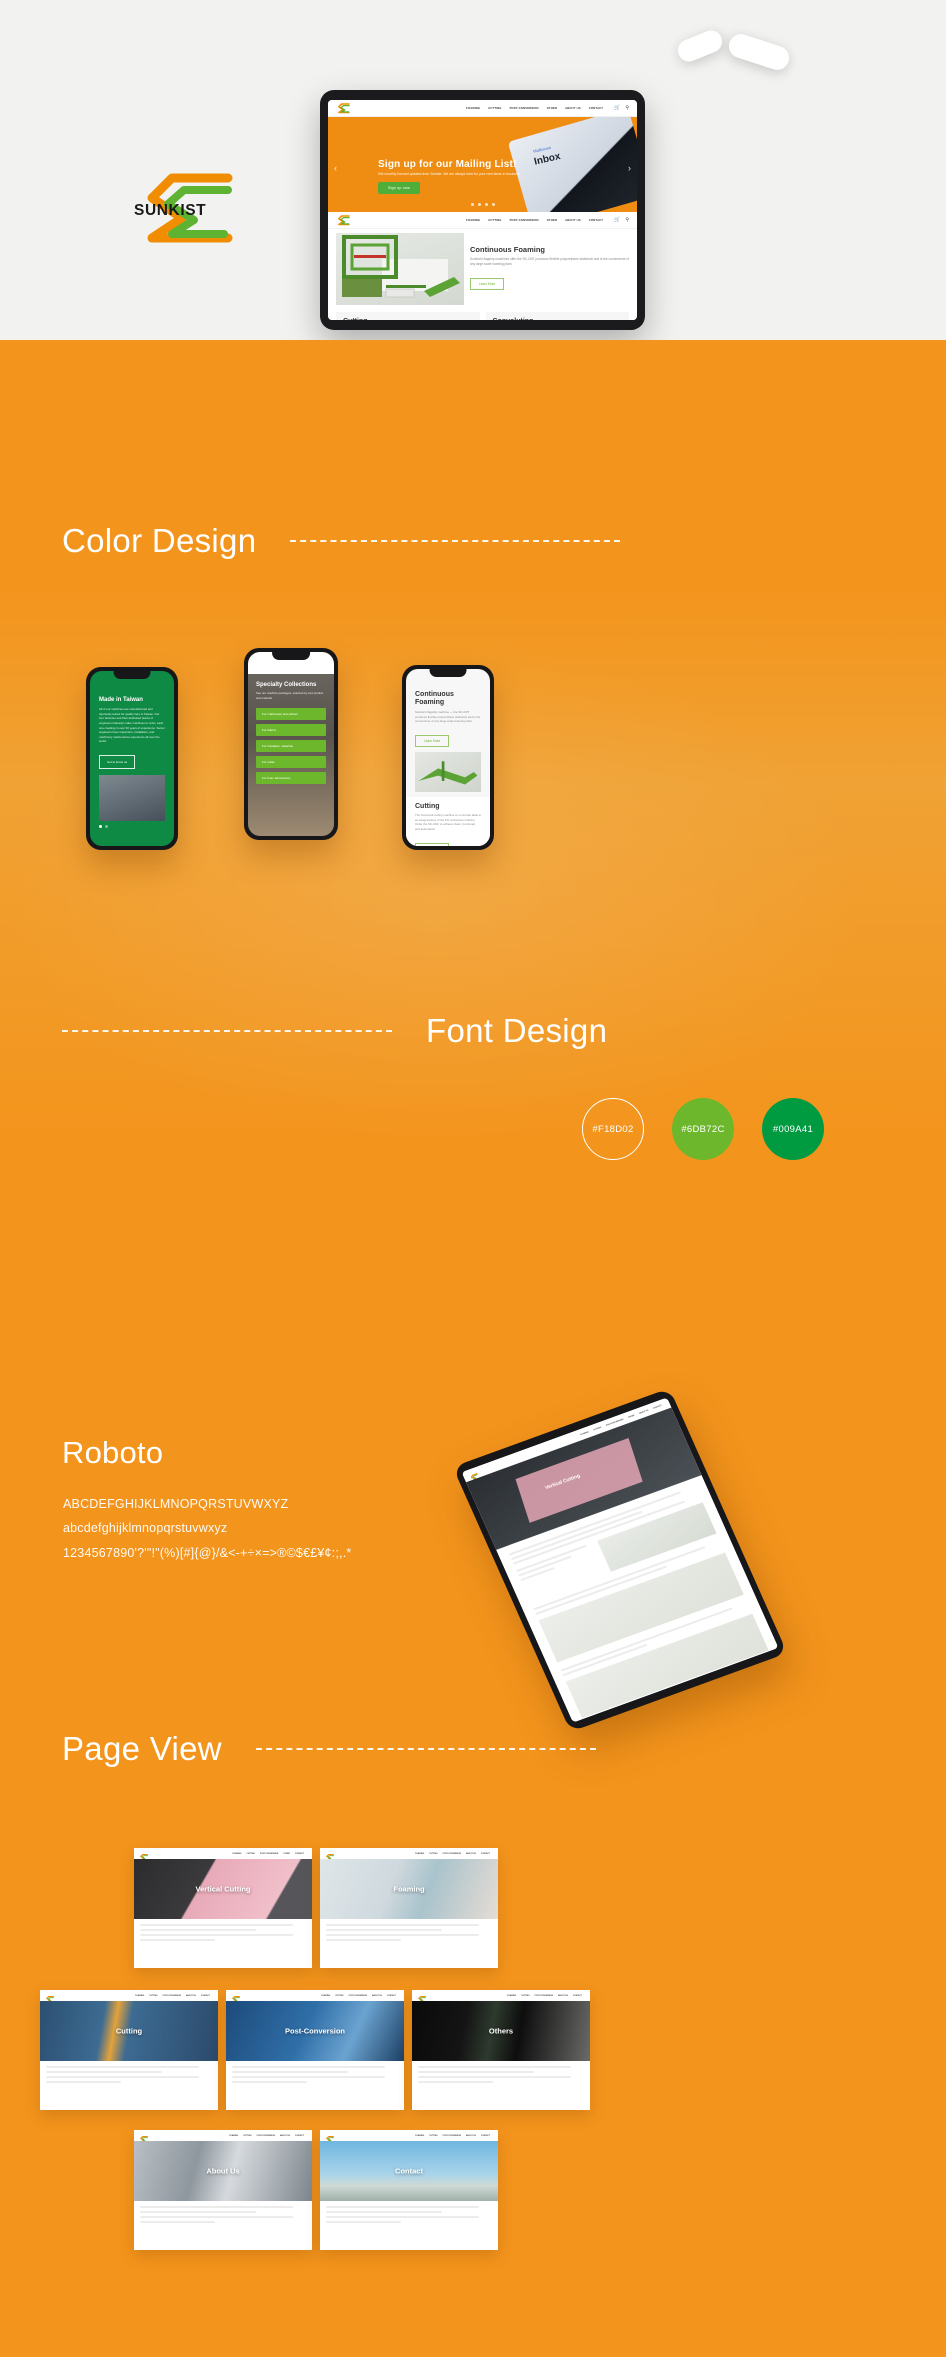 The width and height of the screenshot is (946, 2357). I want to click on nav-item-contact: CONTACT, so click(596, 108).